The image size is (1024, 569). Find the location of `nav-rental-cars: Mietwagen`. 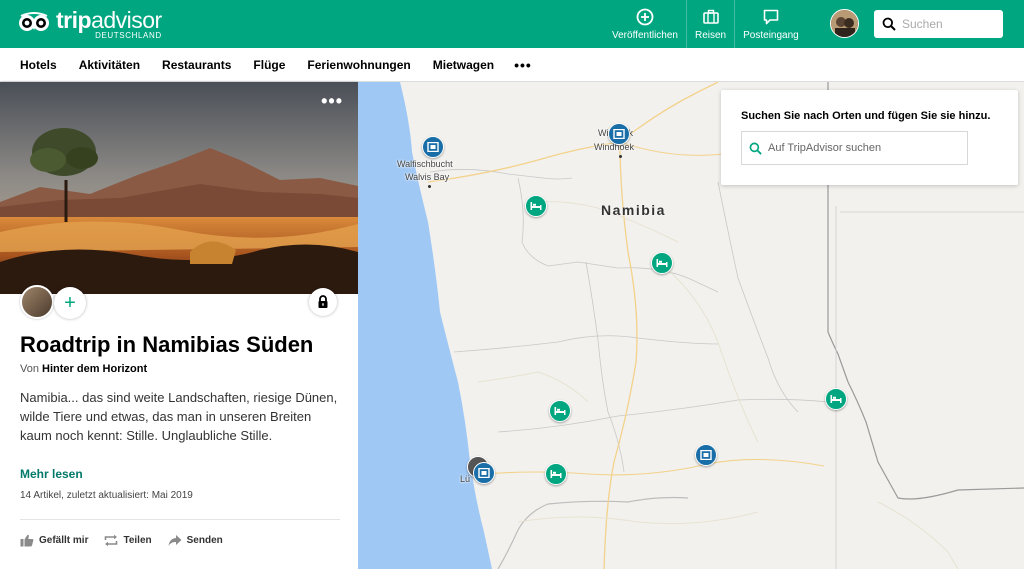

nav-rental-cars: Mietwagen is located at coordinates (463, 65).